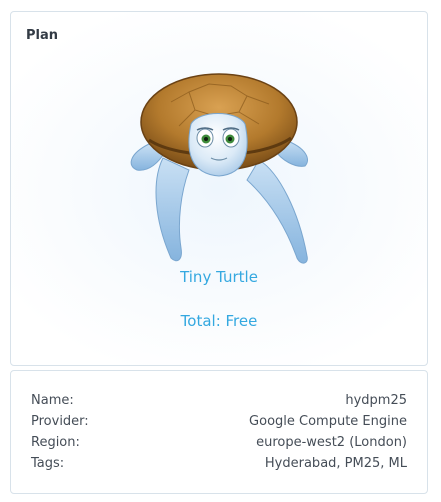  What do you see at coordinates (328, 421) in the screenshot?
I see `detail-value: Google Compute Engine` at bounding box center [328, 421].